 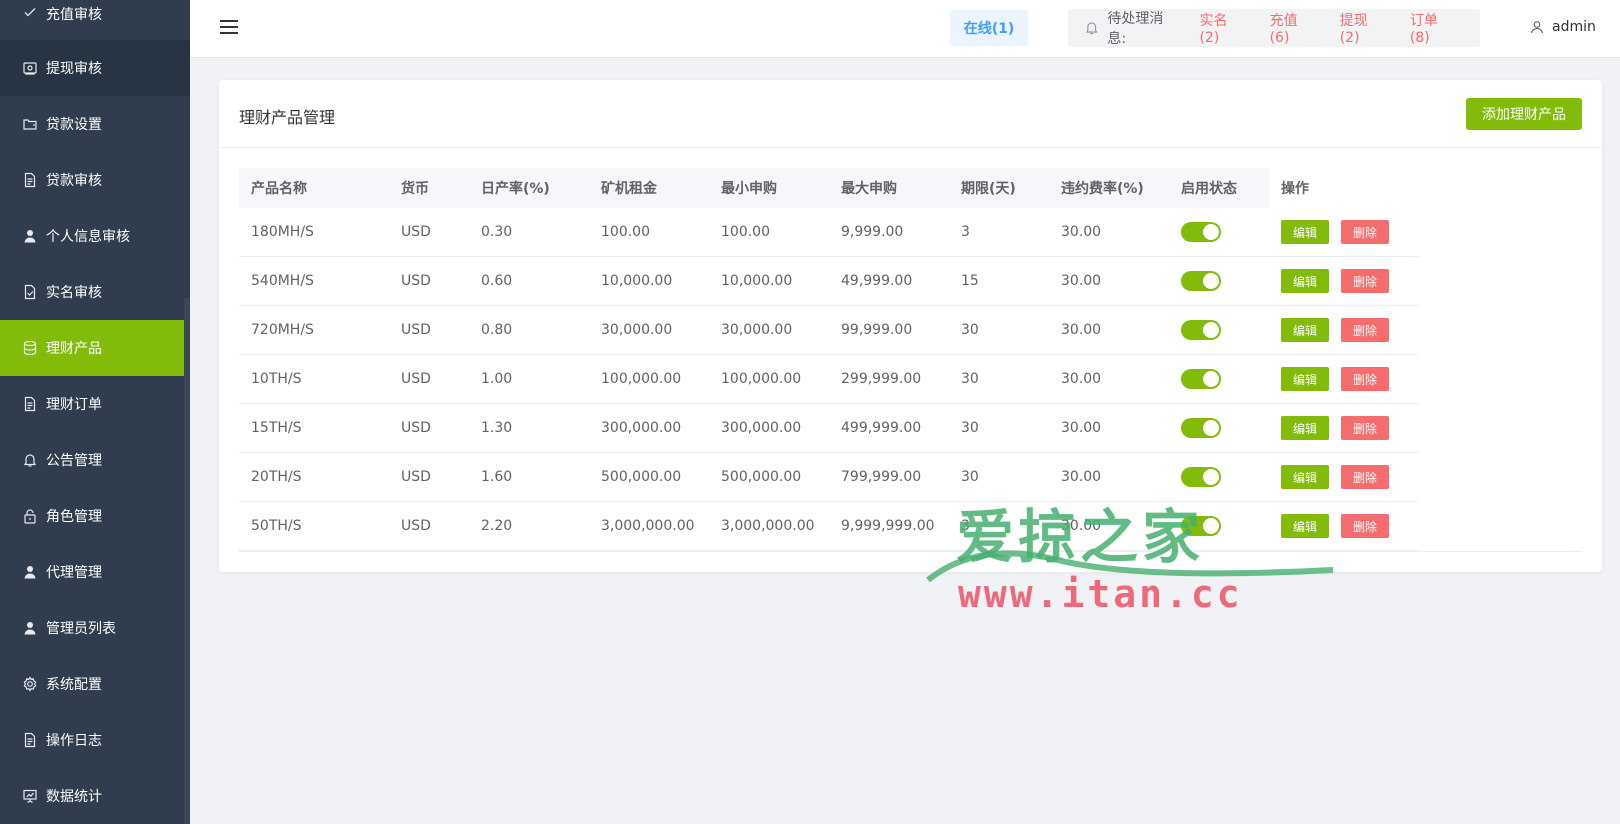 What do you see at coordinates (95, 460) in the screenshot?
I see `sidebar-item-announcements: 公告管理` at bounding box center [95, 460].